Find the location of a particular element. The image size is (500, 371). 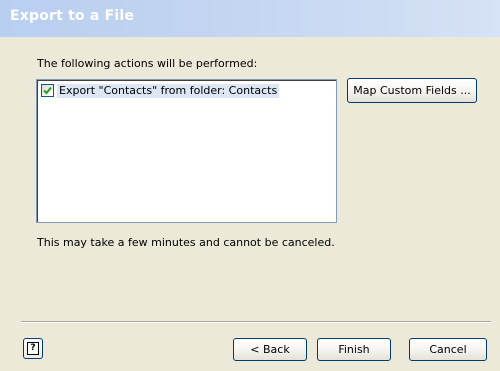

help-button: ? is located at coordinates (33, 348).